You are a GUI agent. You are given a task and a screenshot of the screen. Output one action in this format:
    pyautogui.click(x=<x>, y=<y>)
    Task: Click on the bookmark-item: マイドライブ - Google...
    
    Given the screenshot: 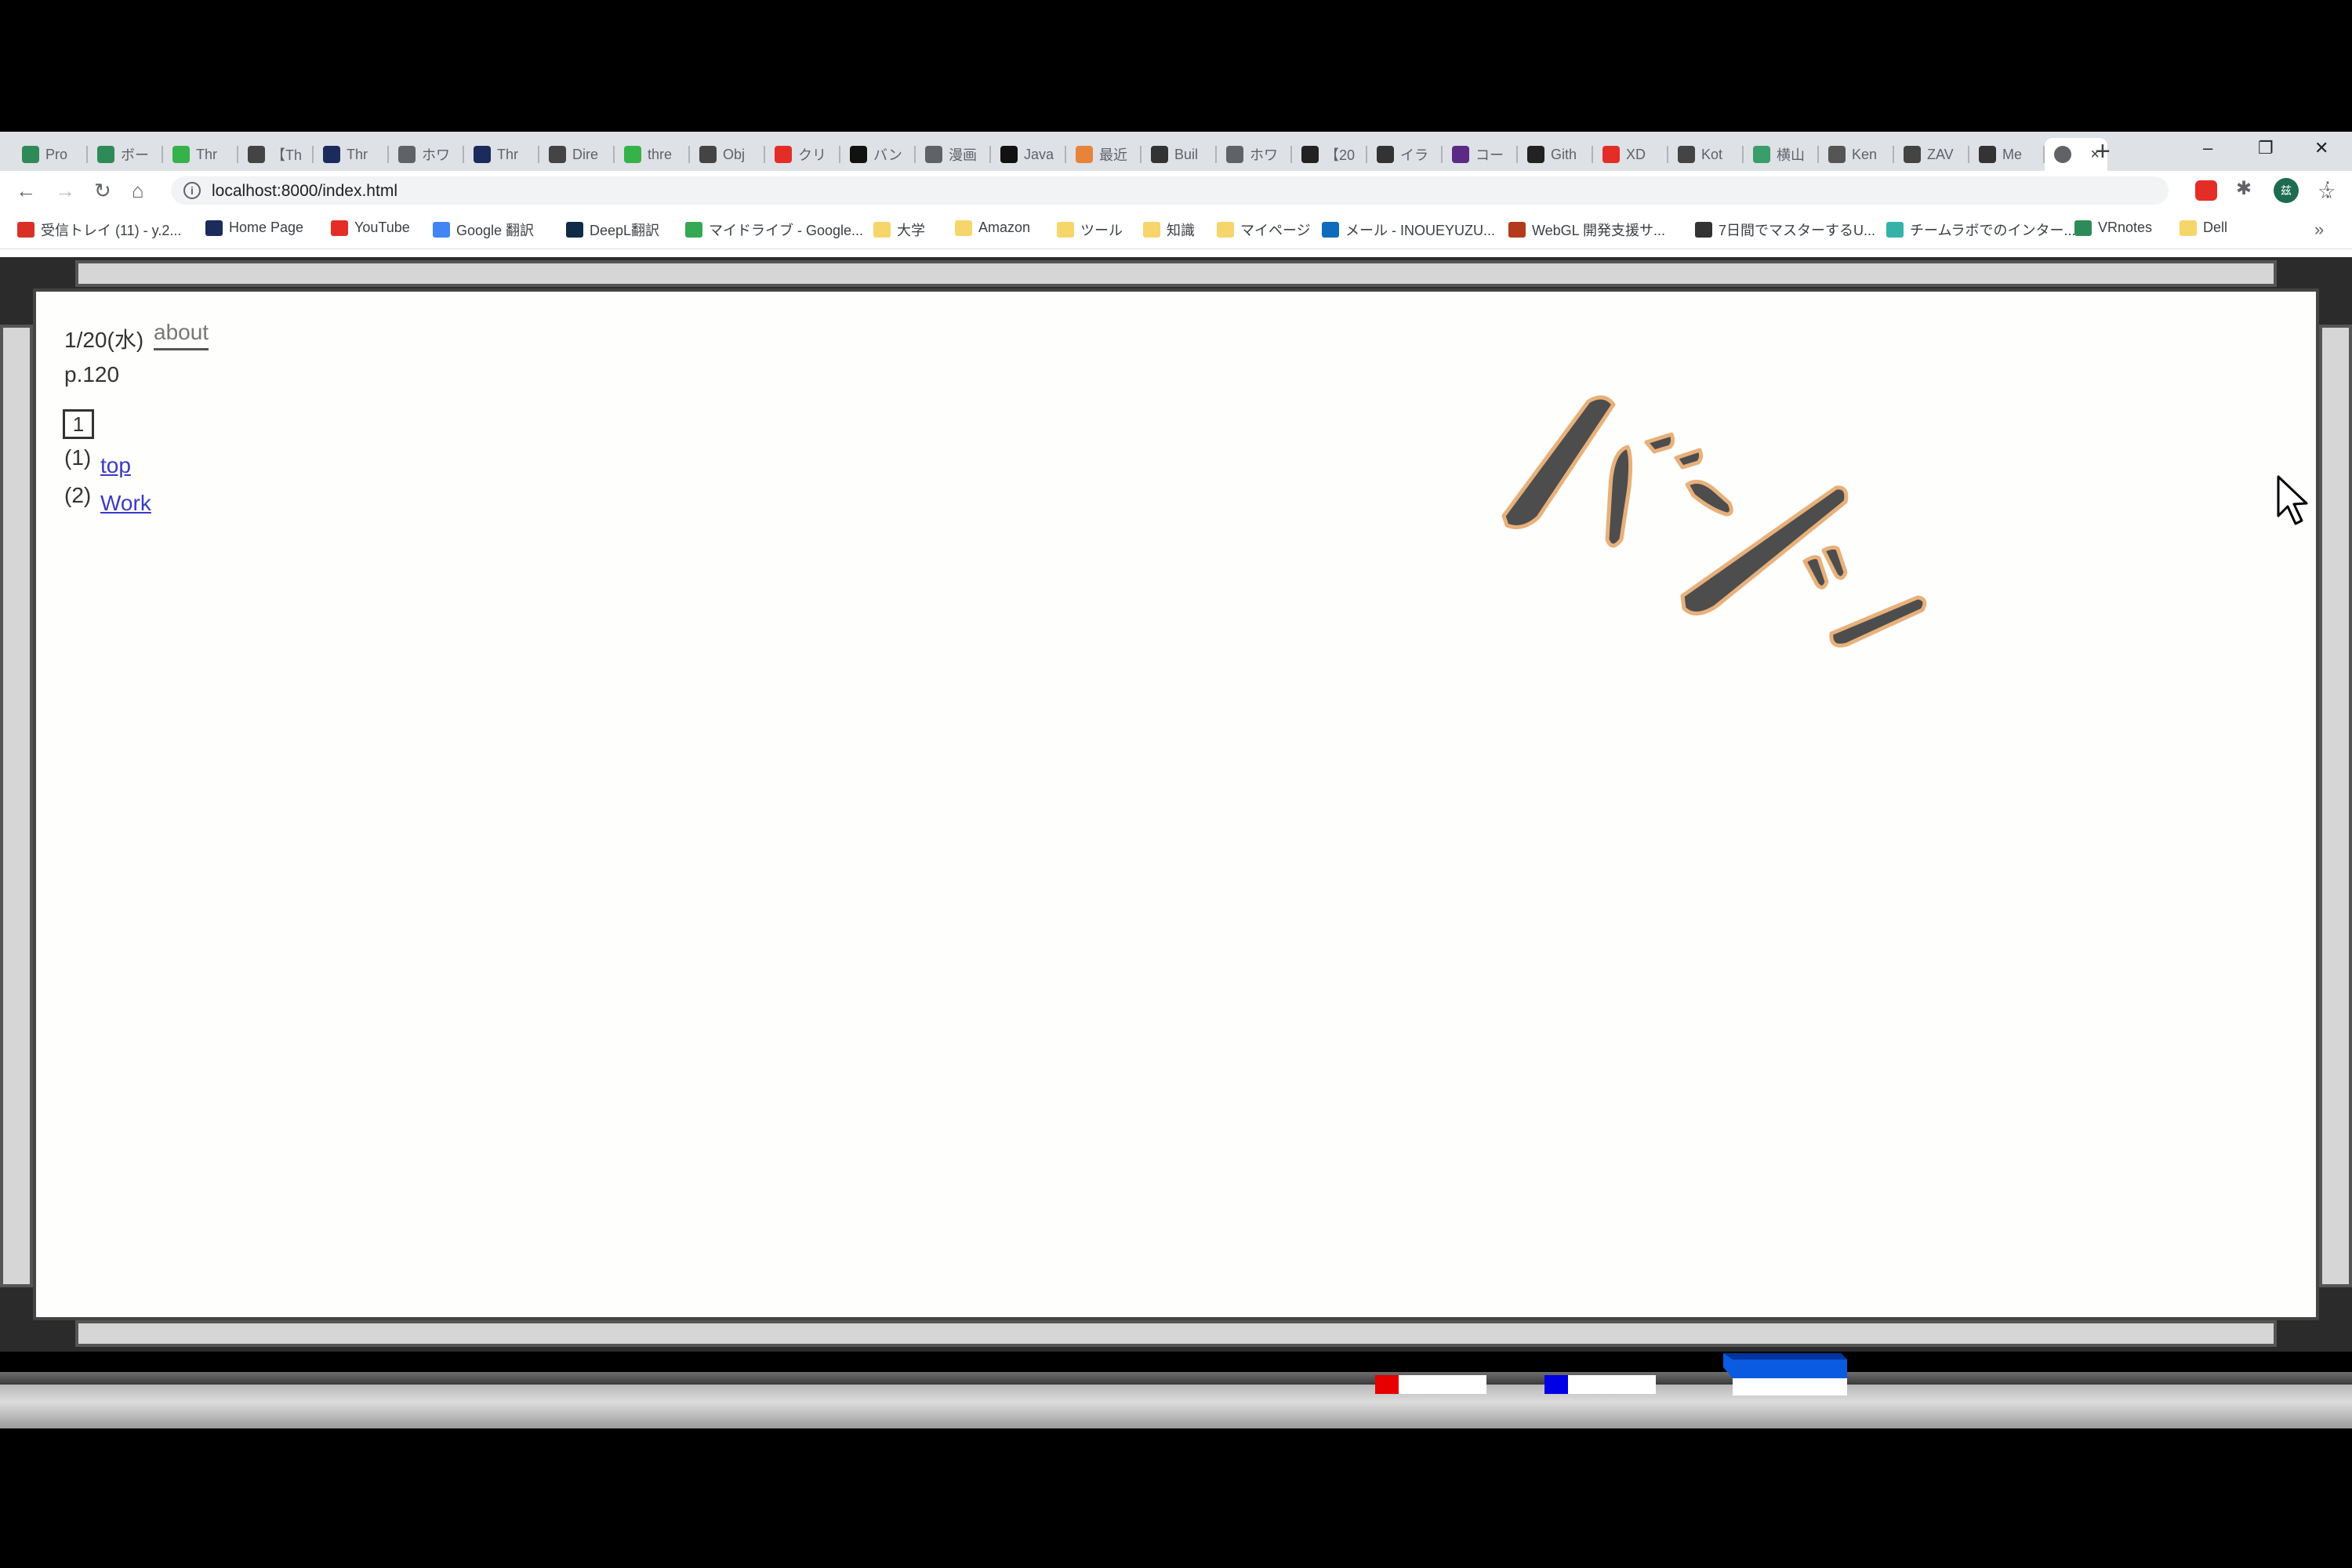 What is the action you would take?
    pyautogui.click(x=774, y=230)
    